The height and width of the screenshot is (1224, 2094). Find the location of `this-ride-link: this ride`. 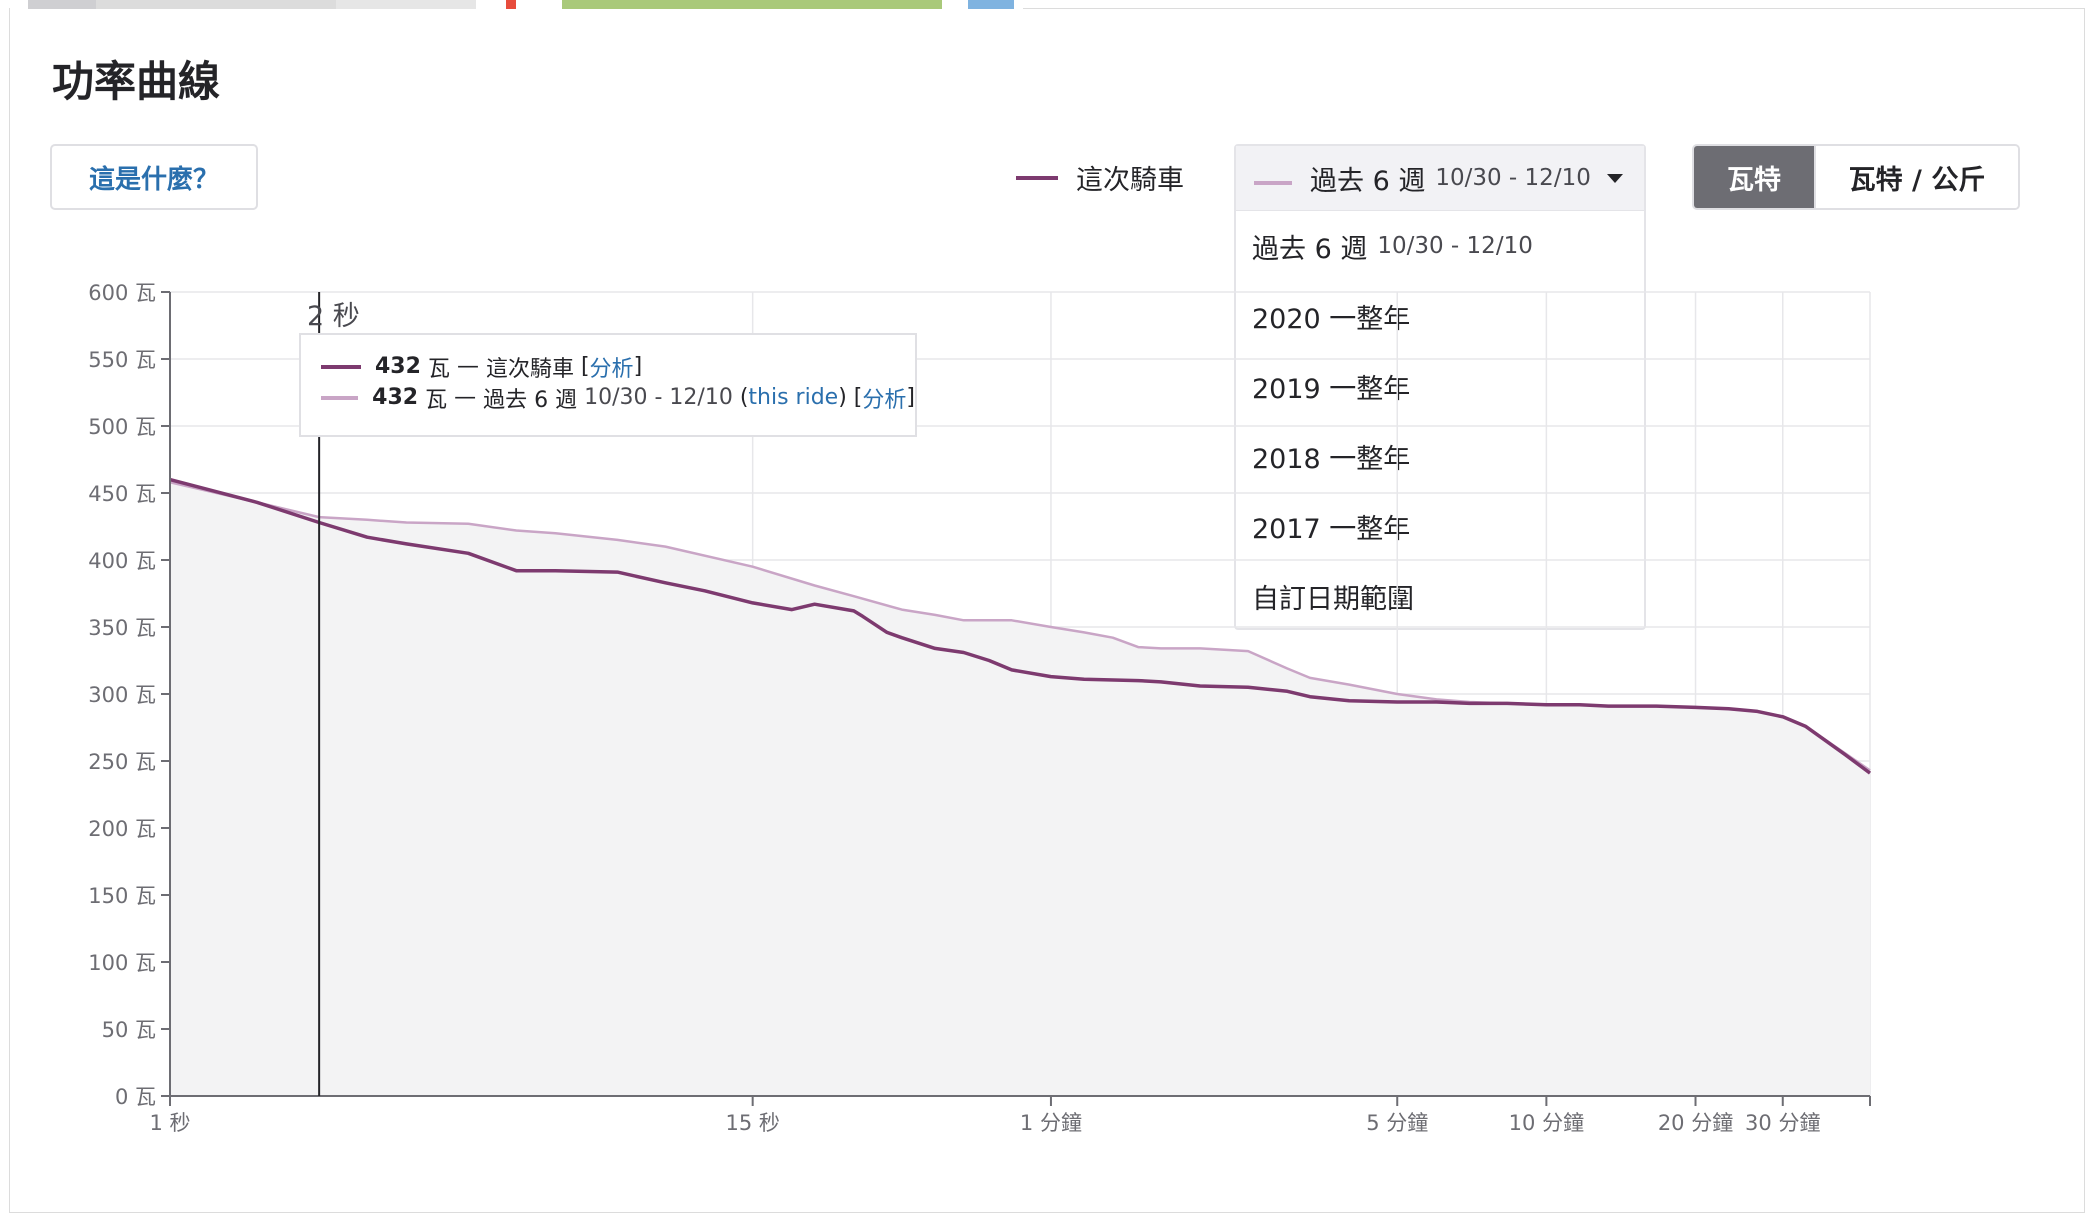

this-ride-link: this ride is located at coordinates (793, 397).